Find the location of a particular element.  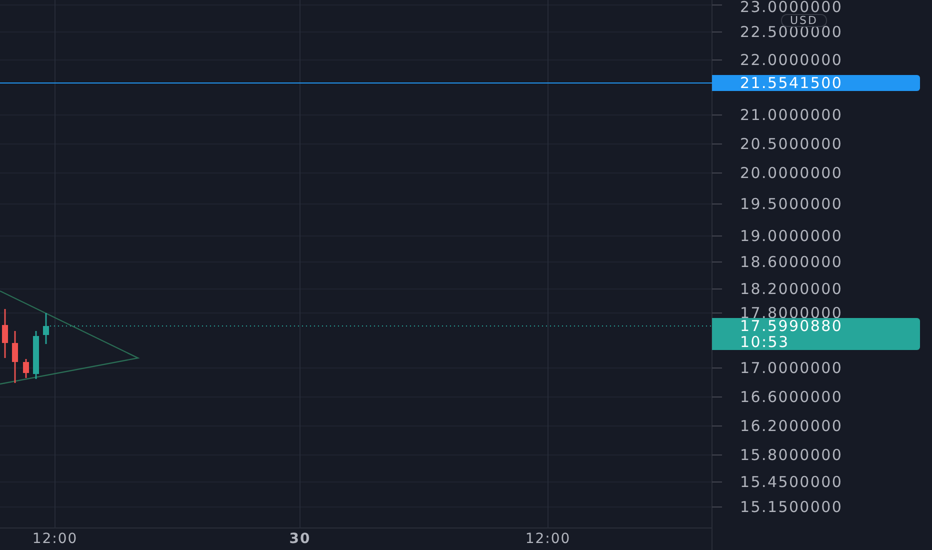

price-label: 19.5000000 is located at coordinates (791, 204).